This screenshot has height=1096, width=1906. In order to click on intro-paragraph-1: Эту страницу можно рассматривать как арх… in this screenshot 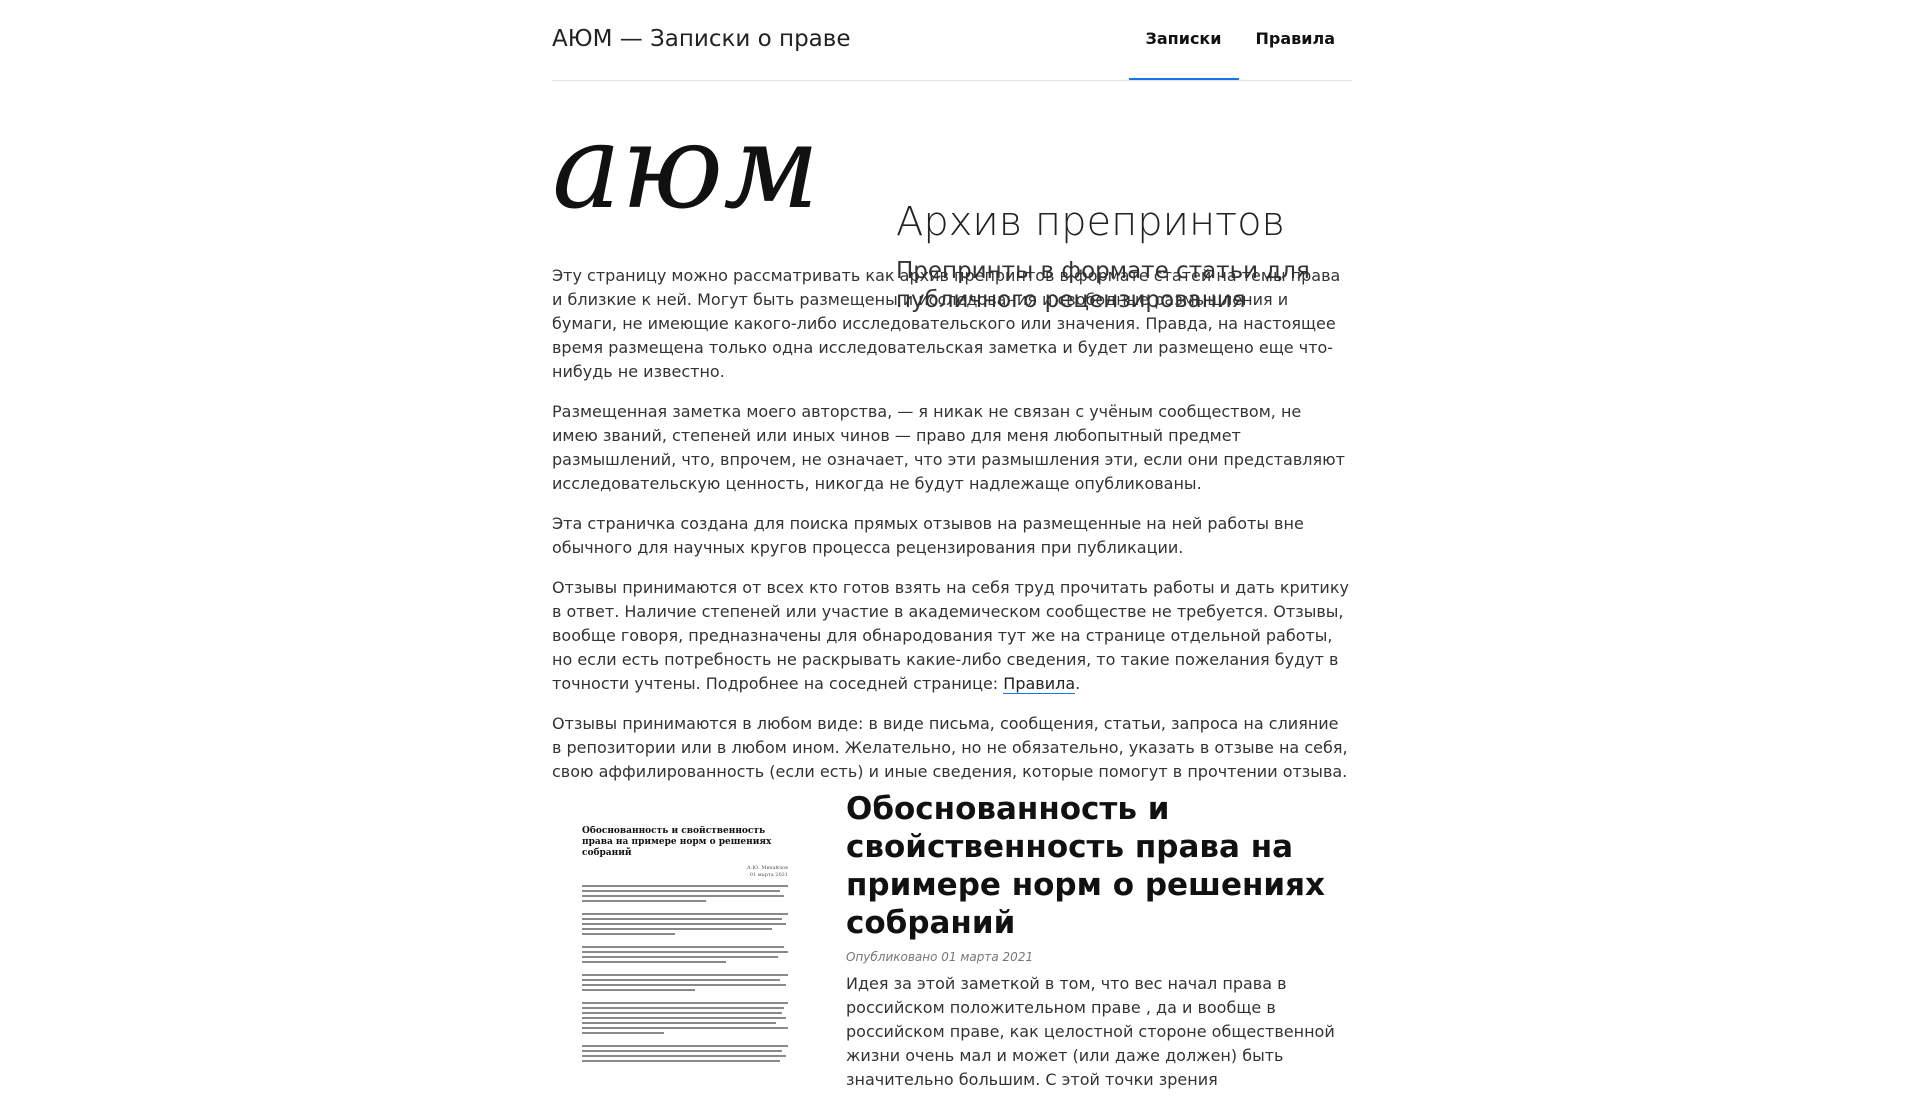, I will do `click(946, 323)`.